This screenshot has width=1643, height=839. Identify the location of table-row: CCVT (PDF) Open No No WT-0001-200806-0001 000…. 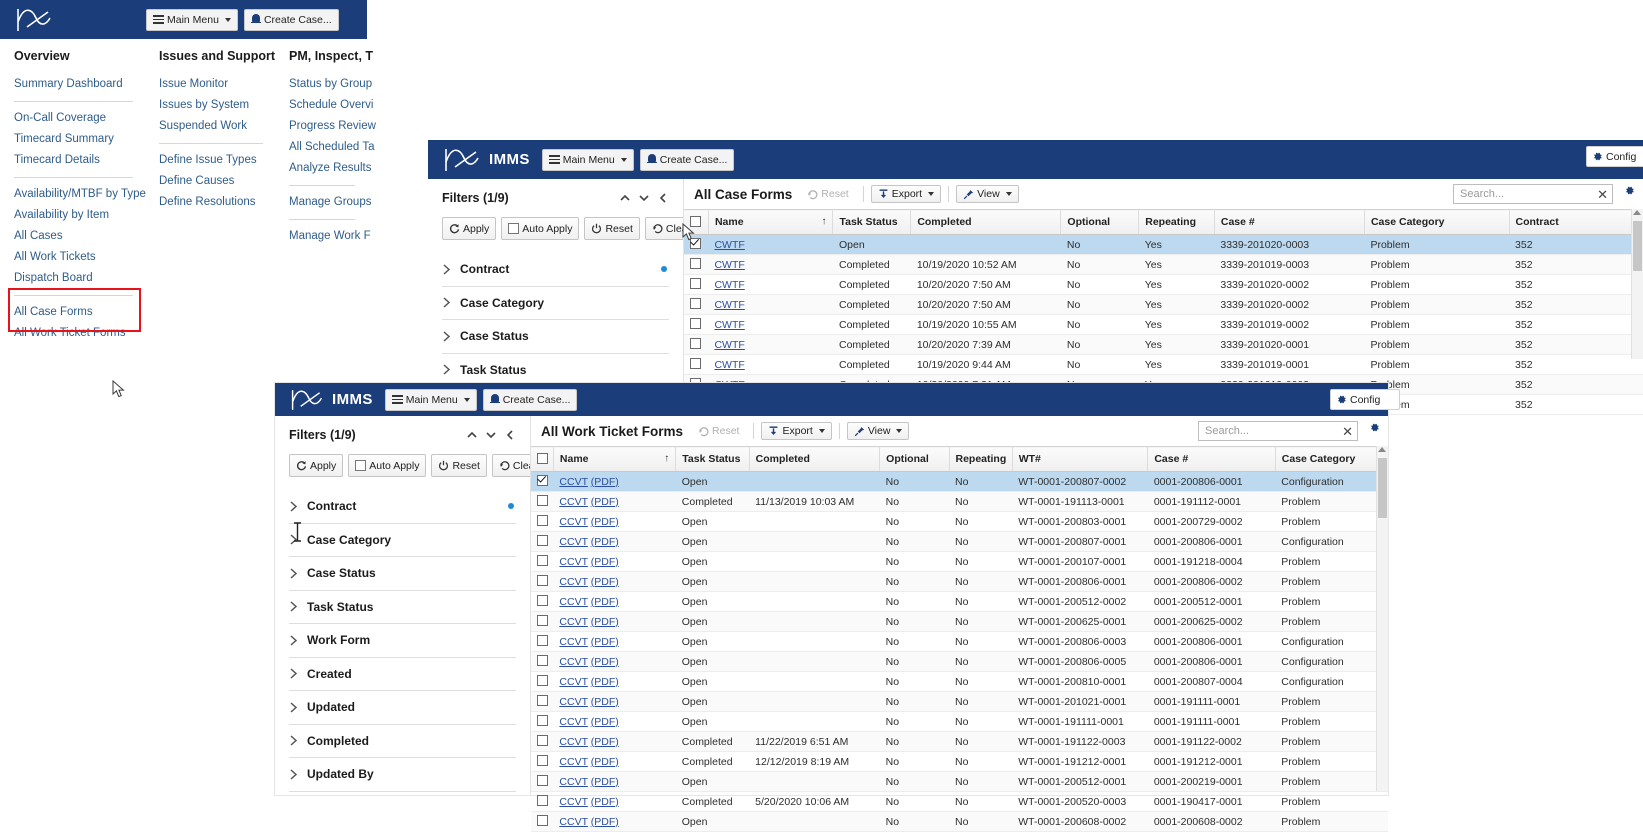
(959, 581).